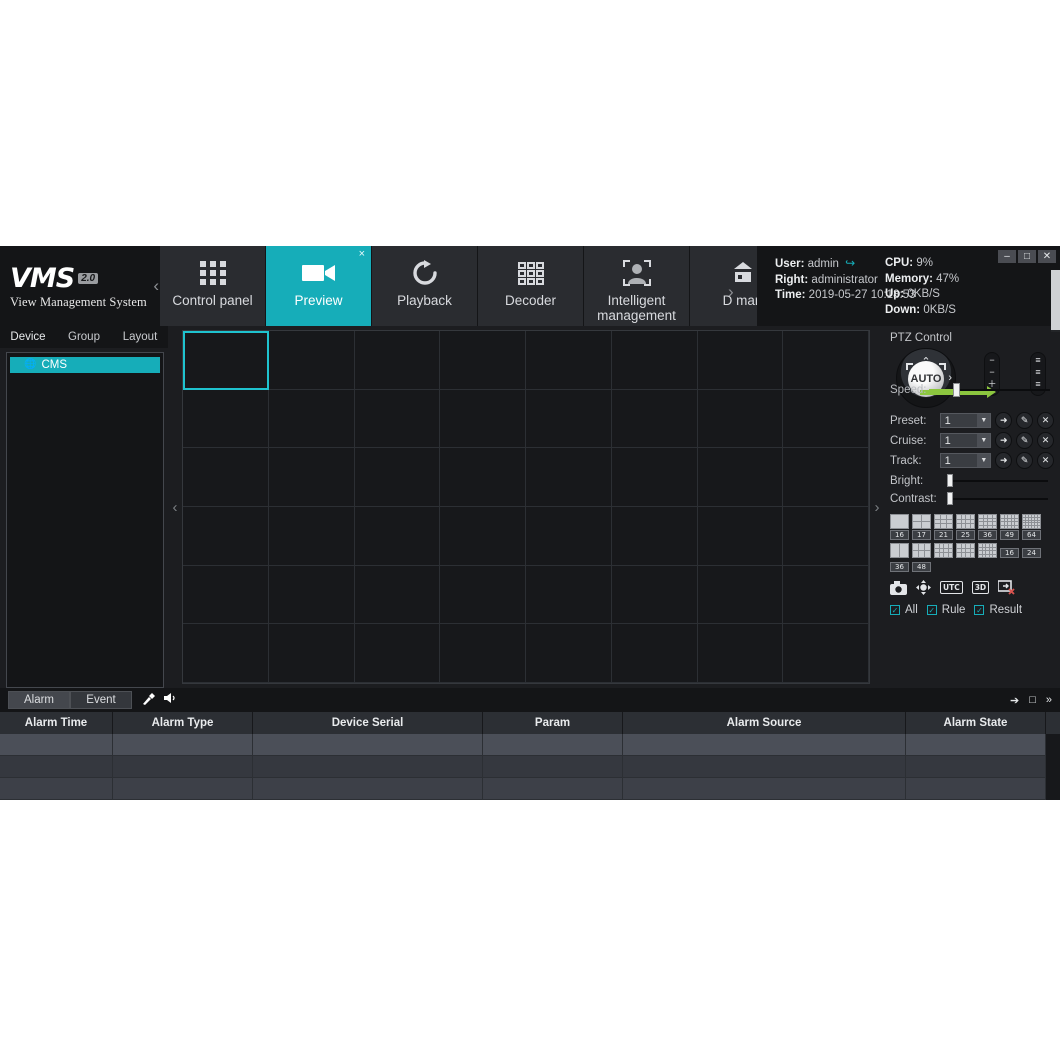 The image size is (1060, 1060). What do you see at coordinates (1031, 550) in the screenshot?
I see `layout-button-24: 24` at bounding box center [1031, 550].